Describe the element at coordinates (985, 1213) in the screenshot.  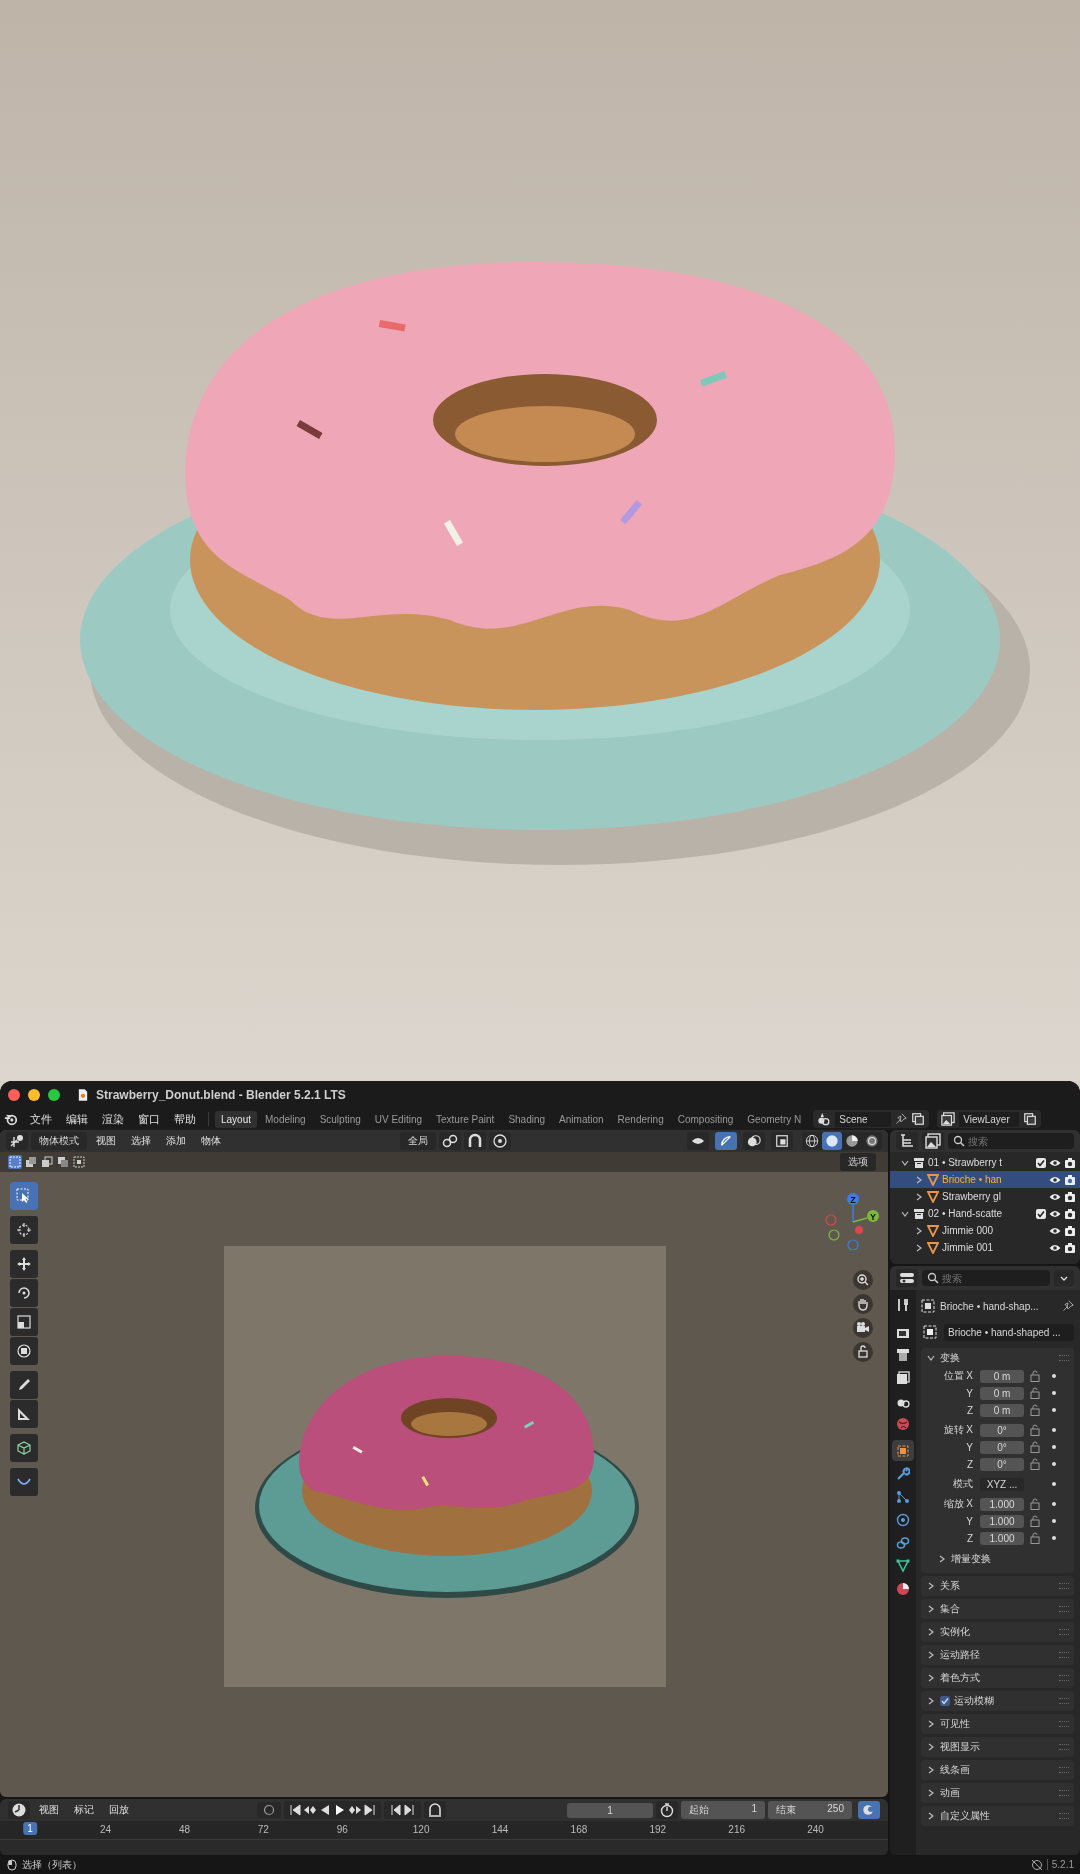
I see `outliner-row: 02 • Hand-scatte` at that location.